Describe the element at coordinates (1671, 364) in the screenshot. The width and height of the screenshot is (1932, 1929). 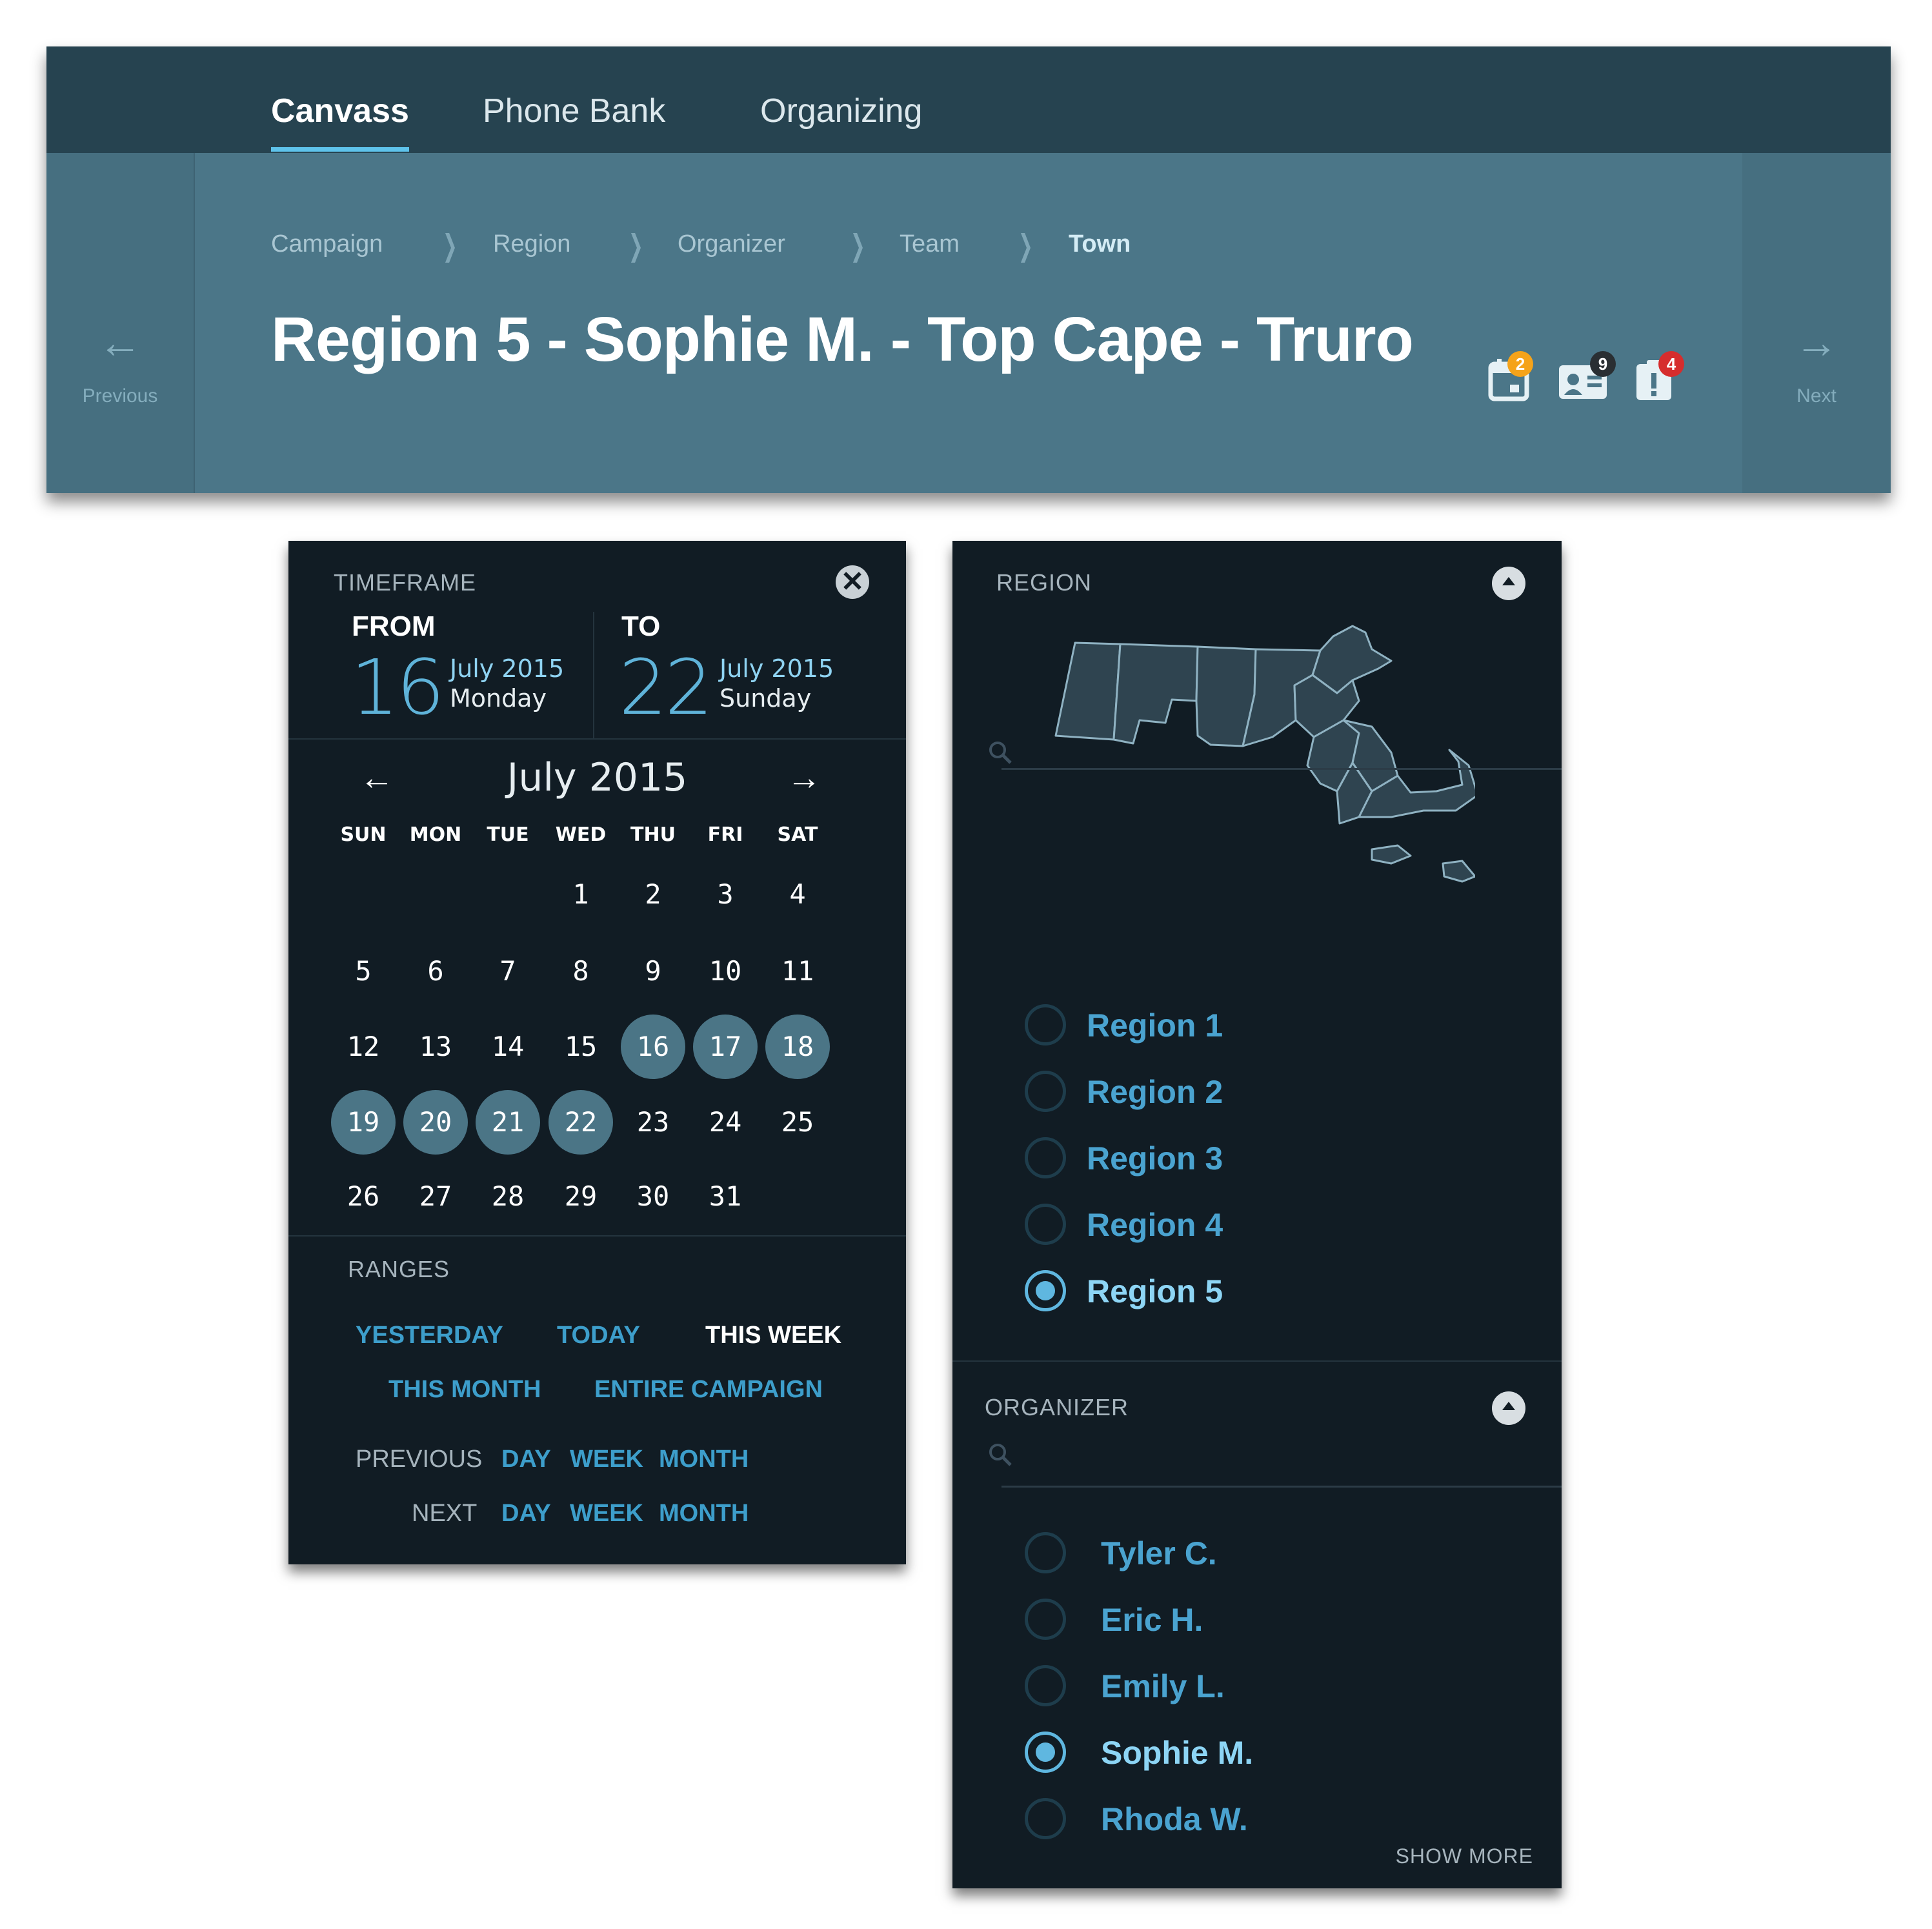
I see `alerts-badge: 4` at that location.